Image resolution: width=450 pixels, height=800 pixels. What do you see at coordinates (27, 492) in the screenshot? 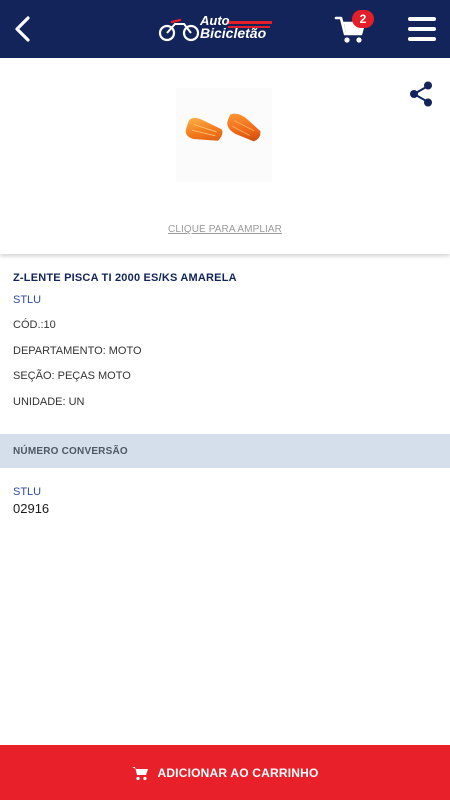
I see `conversion-brand: STLU` at bounding box center [27, 492].